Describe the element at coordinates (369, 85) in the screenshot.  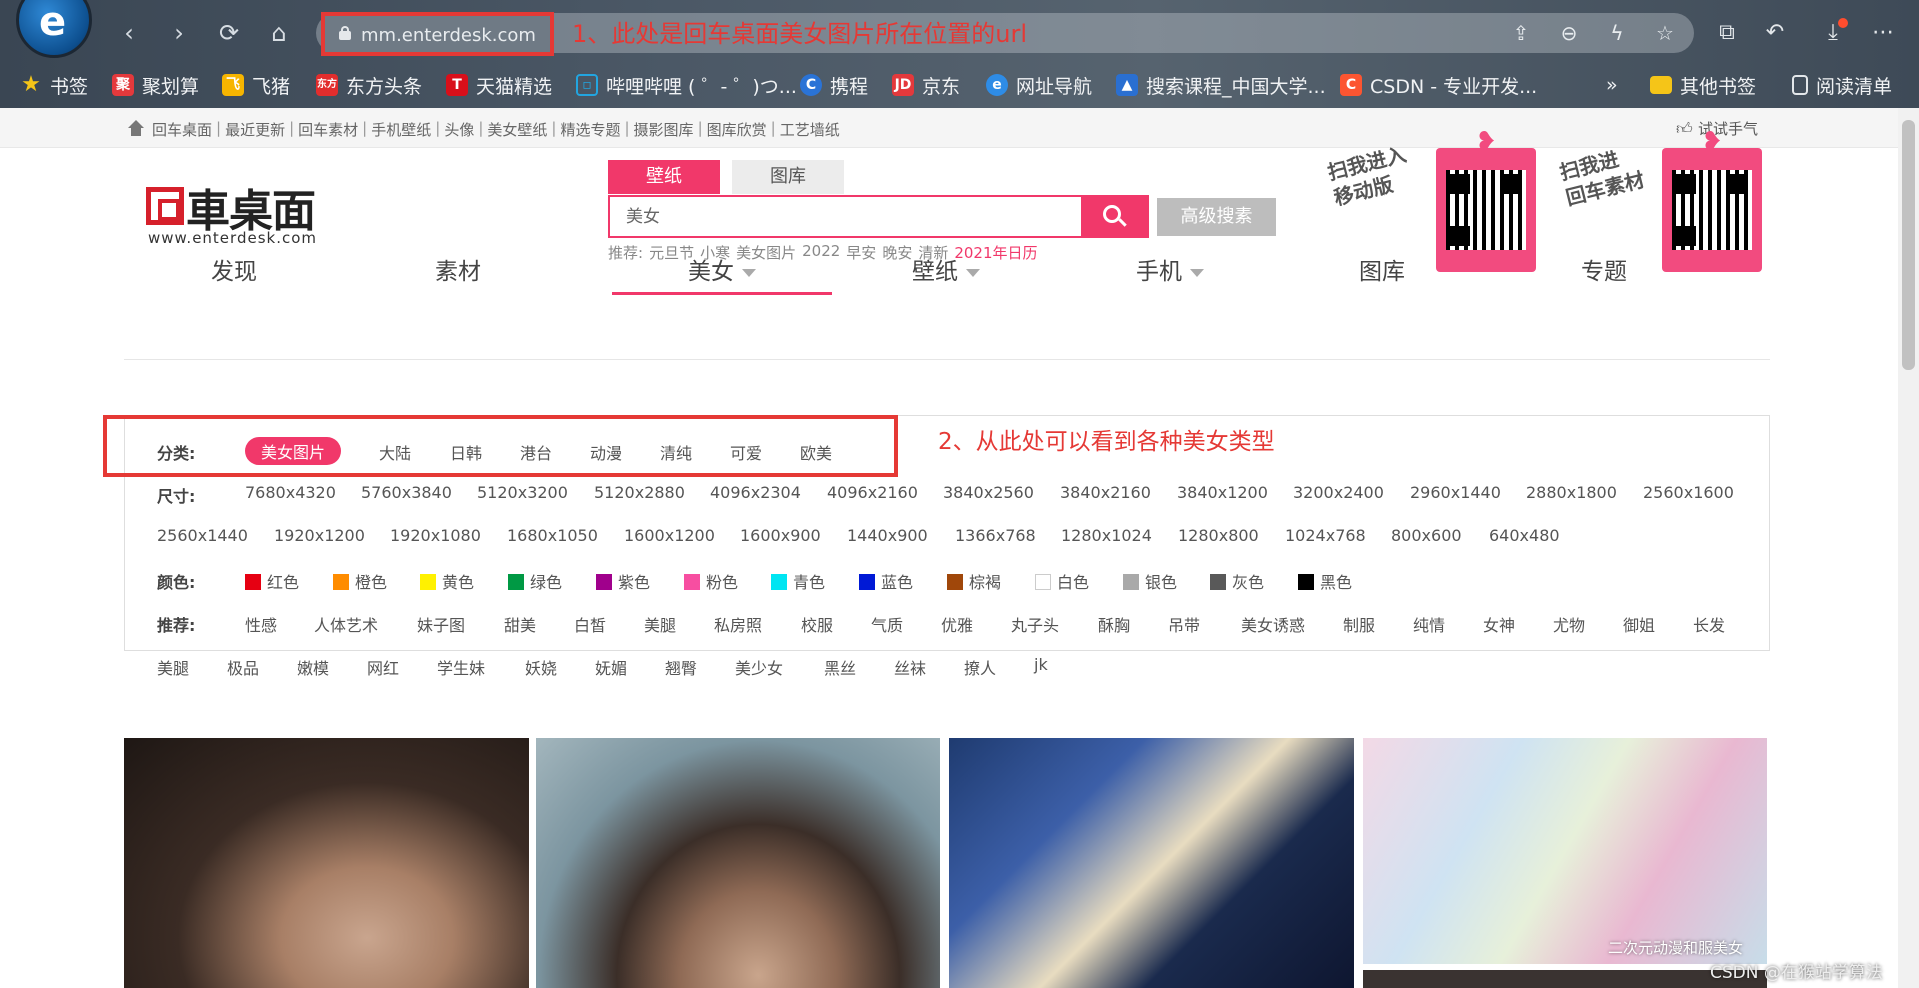
I see `bookmark-item: 东方 东方头条` at that location.